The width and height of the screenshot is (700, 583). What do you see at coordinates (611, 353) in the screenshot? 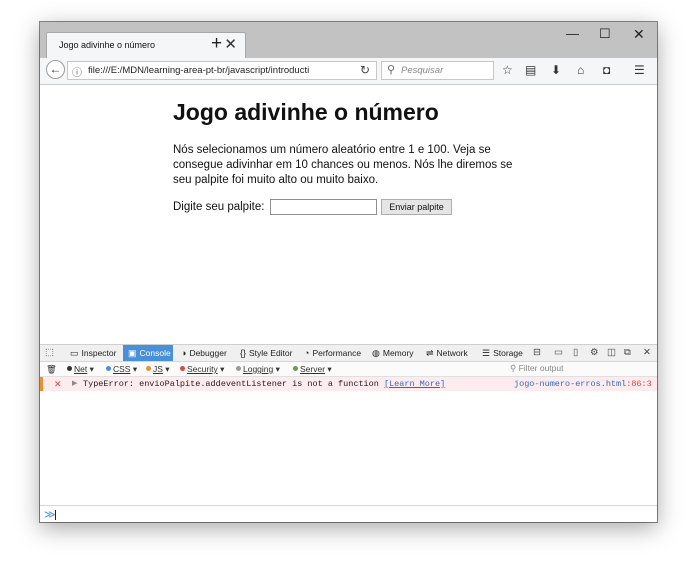
I see `dock-side-icon: ◫` at bounding box center [611, 353].